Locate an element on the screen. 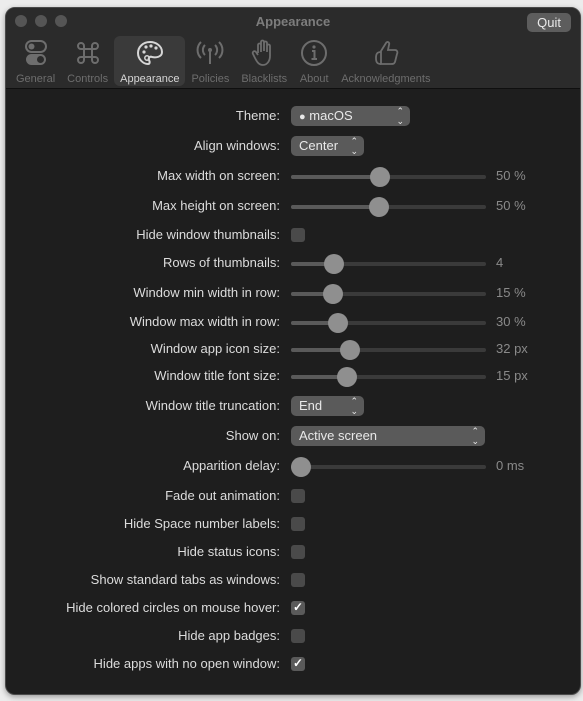  thumbs-up-icon is located at coordinates (386, 53).